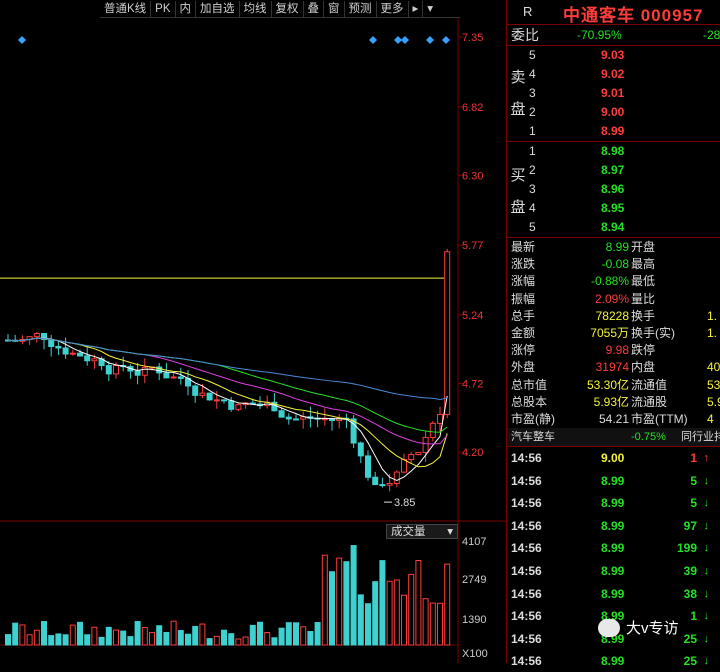 The height and width of the screenshot is (672, 720). I want to click on stat-row: 涨幅 -0.88% 最低, so click(583, 281).